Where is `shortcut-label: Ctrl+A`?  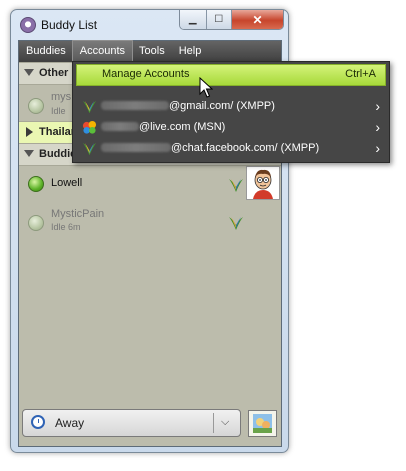
shortcut-label: Ctrl+A is located at coordinates (360, 74).